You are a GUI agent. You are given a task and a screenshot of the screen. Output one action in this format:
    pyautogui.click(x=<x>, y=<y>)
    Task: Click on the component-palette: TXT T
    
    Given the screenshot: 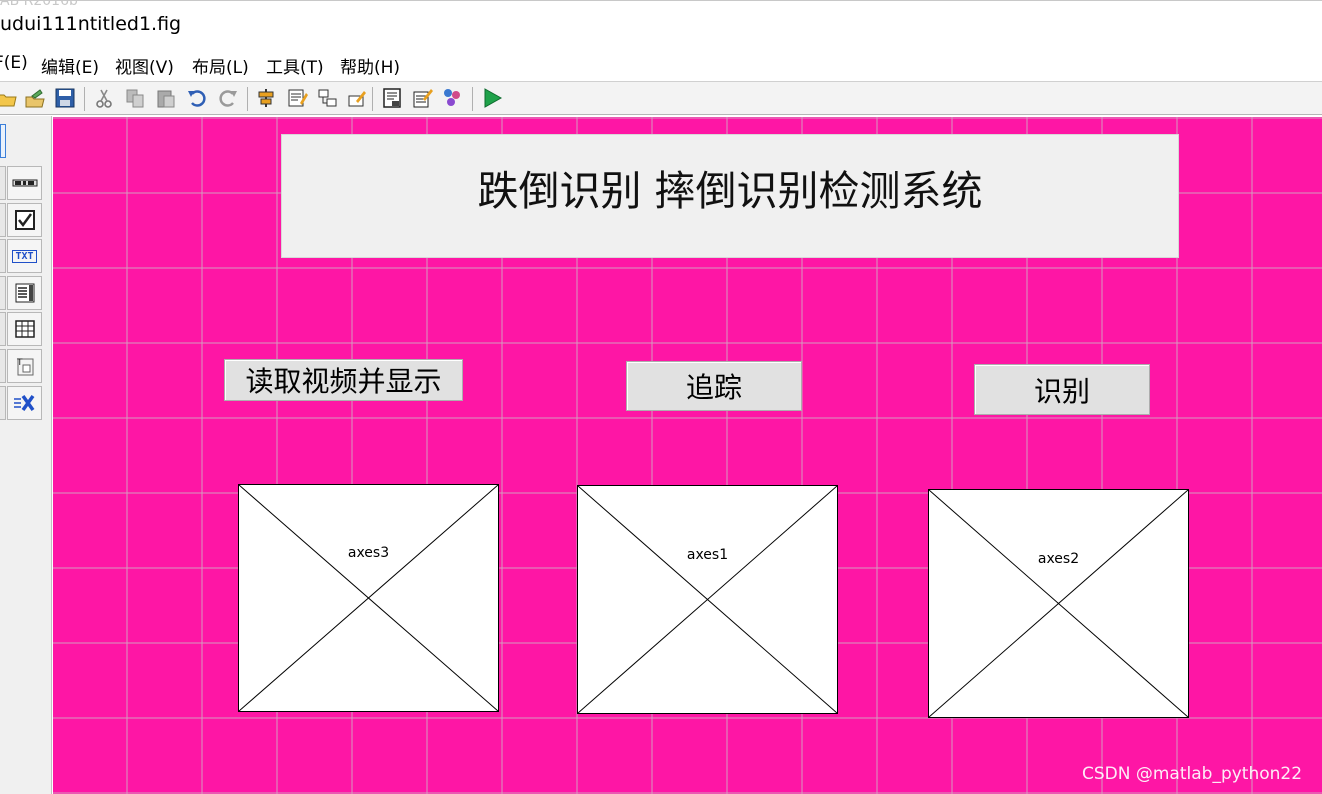 What is the action you would take?
    pyautogui.click(x=26, y=455)
    